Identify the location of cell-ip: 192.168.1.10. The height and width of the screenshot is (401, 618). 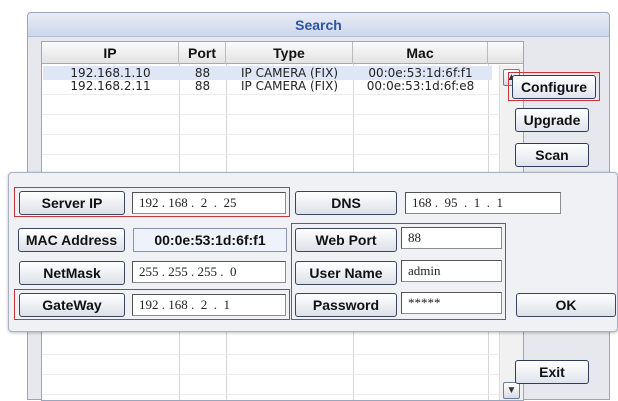
(110, 73).